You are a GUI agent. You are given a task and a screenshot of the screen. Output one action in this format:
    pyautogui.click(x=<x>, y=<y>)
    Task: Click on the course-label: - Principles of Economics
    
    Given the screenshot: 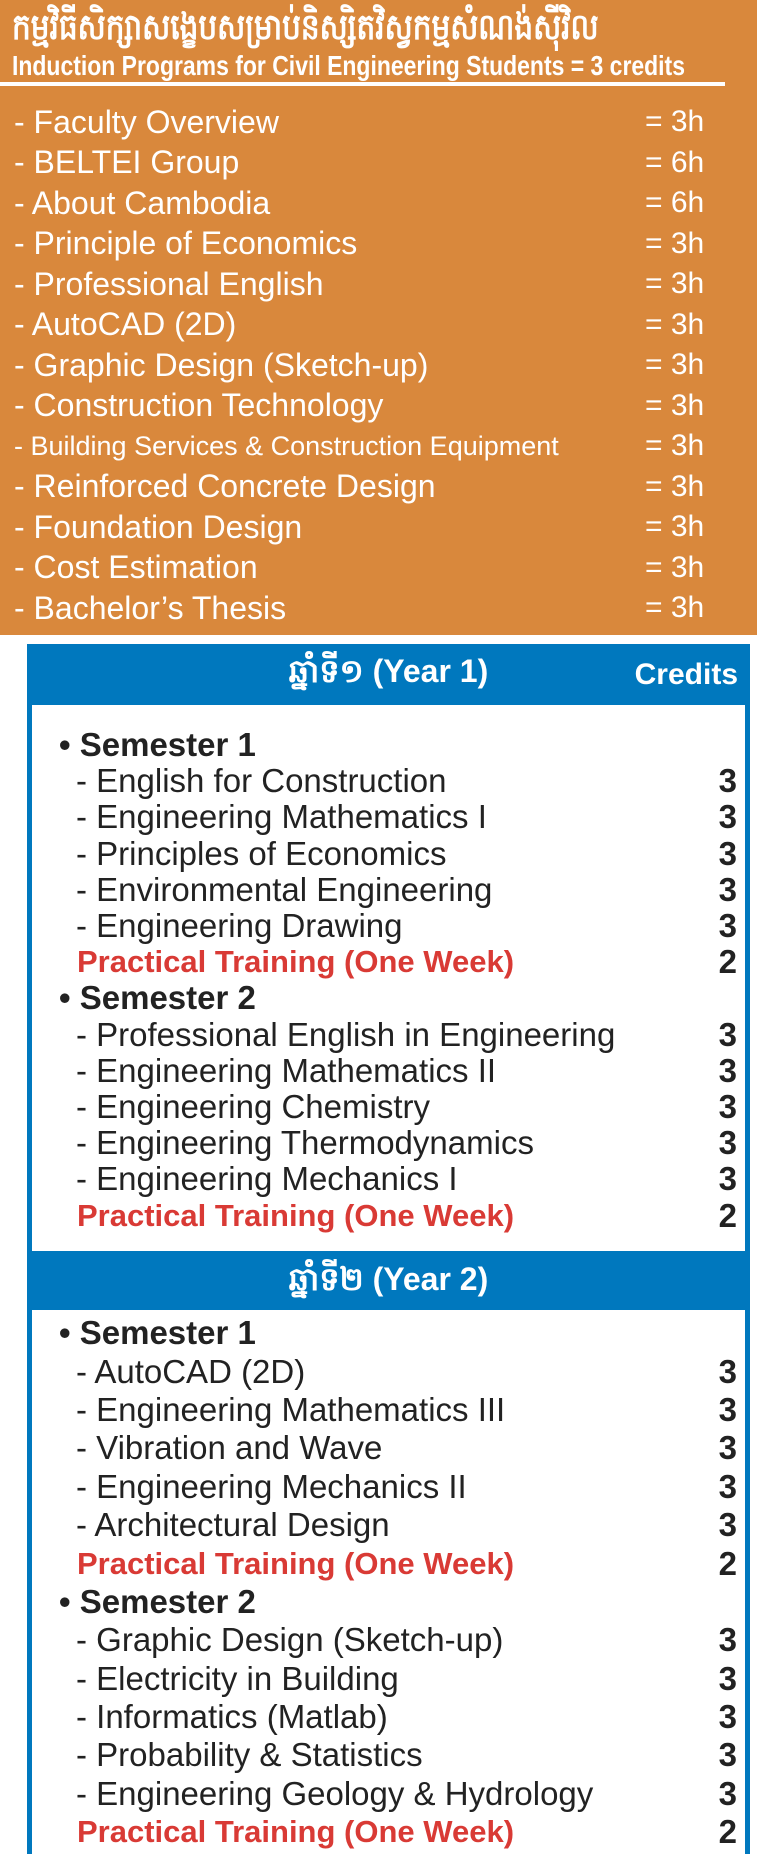 What is the action you would take?
    pyautogui.click(x=261, y=853)
    